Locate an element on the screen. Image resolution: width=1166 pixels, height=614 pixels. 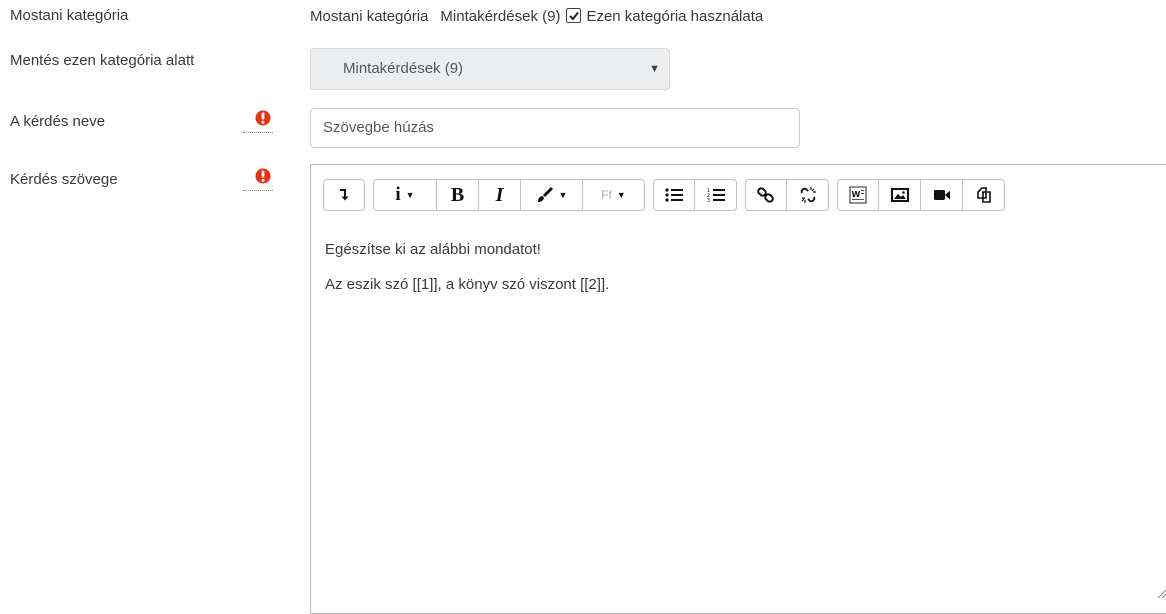
insert-image-button is located at coordinates (900, 195).